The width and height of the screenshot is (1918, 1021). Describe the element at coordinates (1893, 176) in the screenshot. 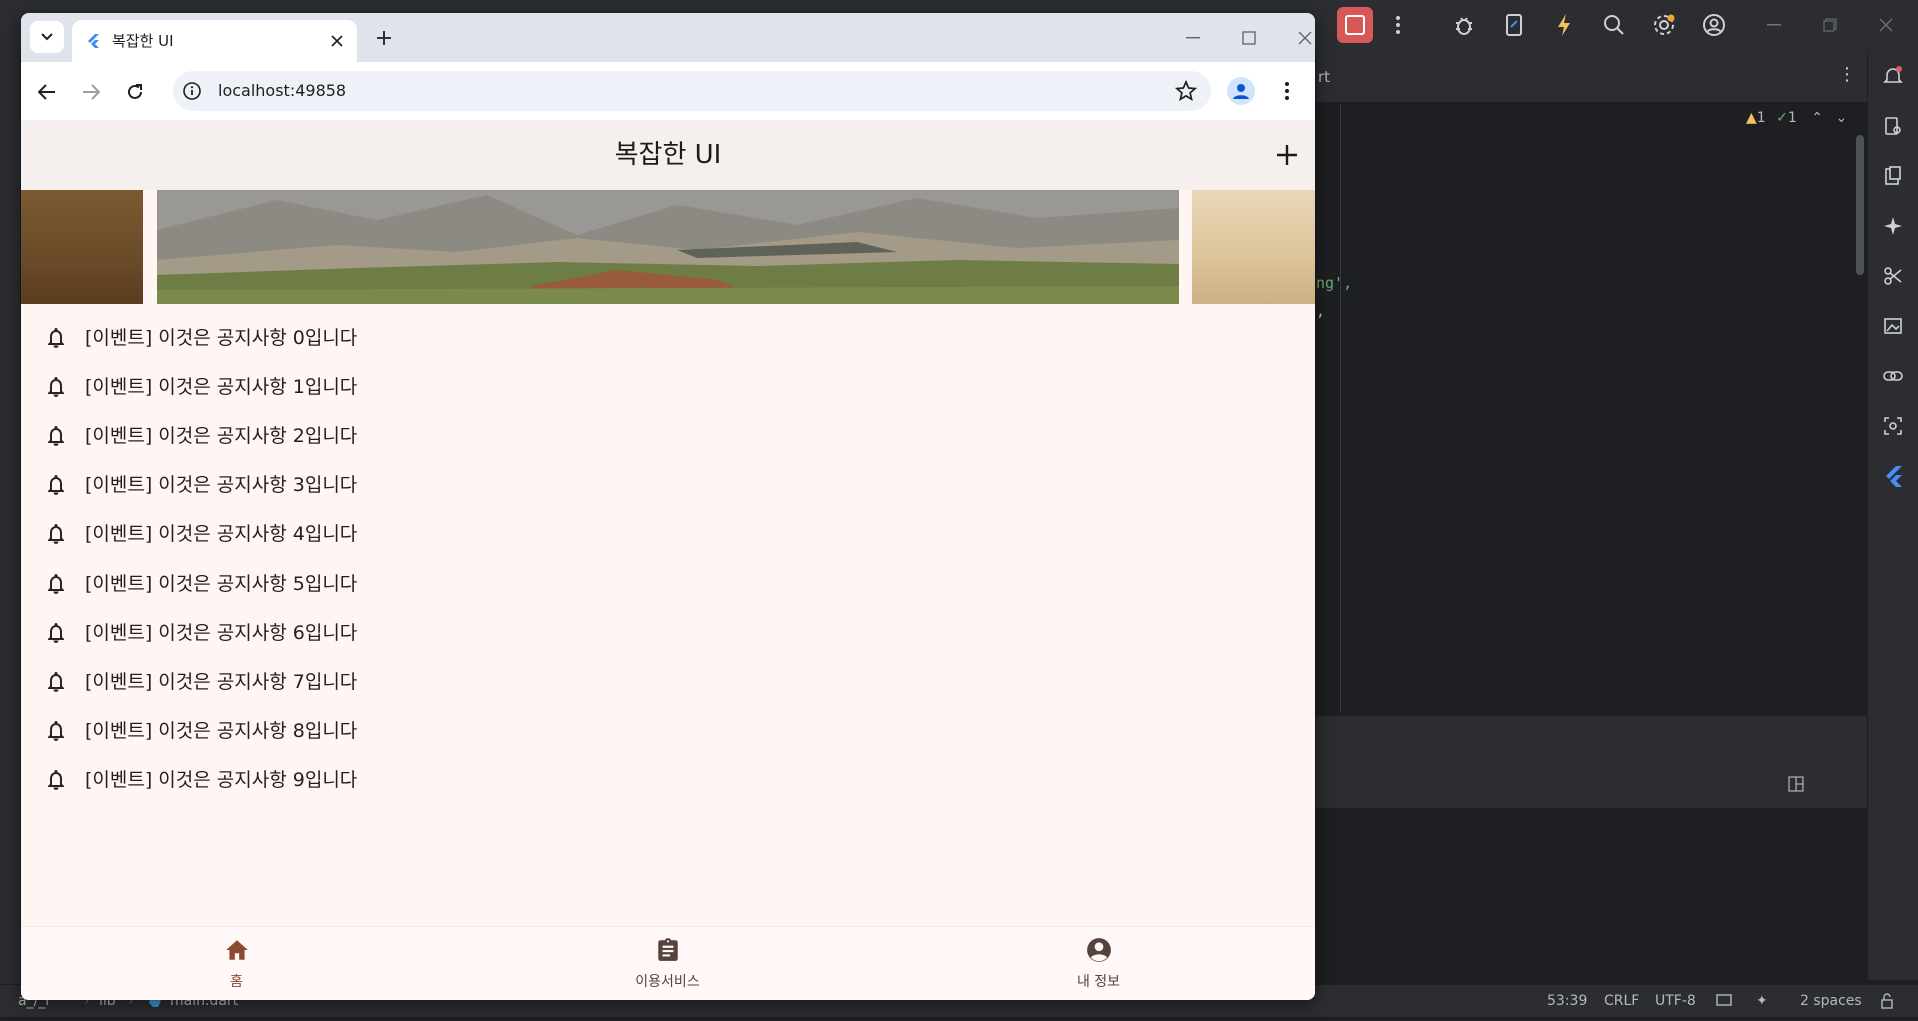

I see `clipboard-tool-icon` at that location.